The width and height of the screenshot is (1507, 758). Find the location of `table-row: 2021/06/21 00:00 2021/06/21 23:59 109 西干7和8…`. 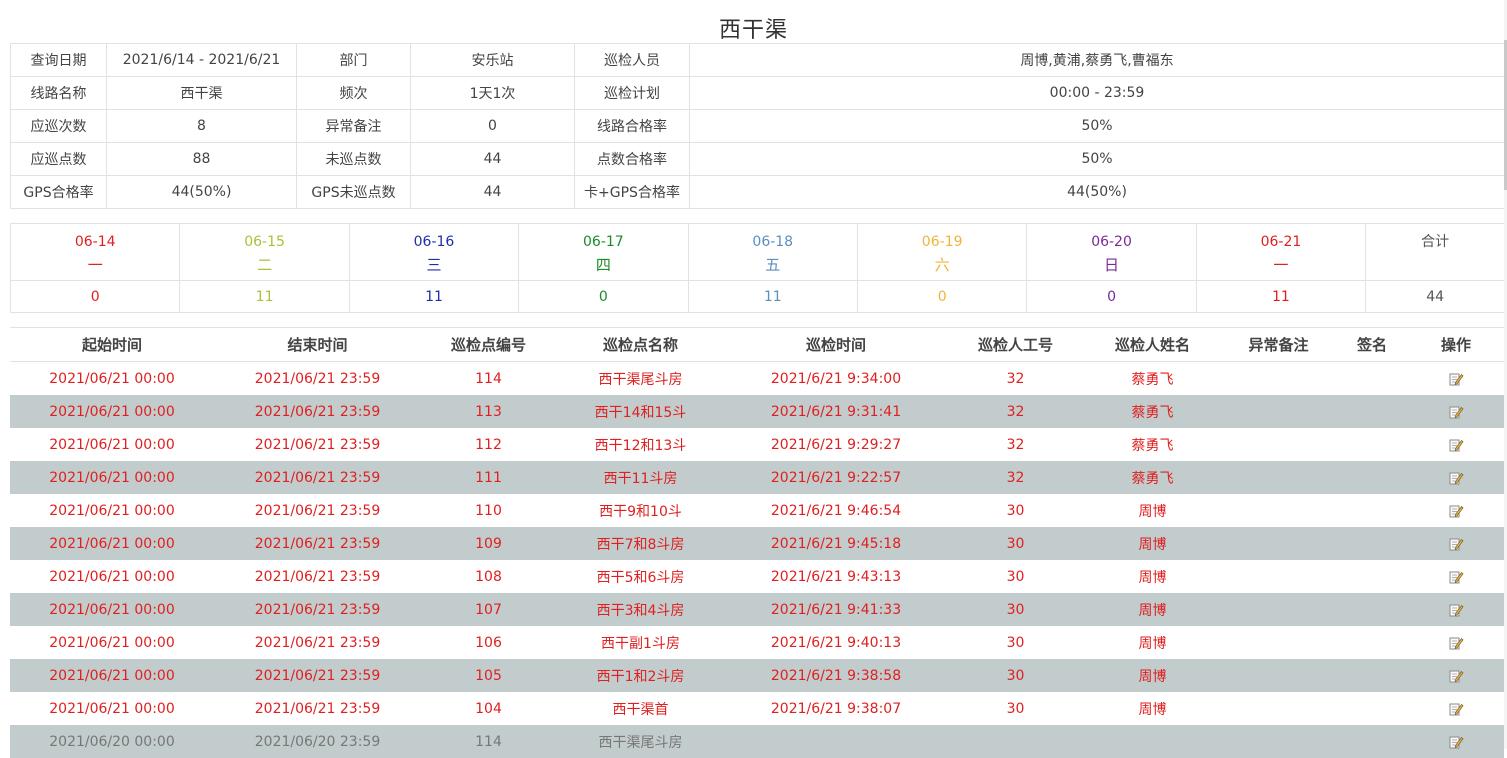

table-row: 2021/06/21 00:00 2021/06/21 23:59 109 西干7和8… is located at coordinates (757, 543).